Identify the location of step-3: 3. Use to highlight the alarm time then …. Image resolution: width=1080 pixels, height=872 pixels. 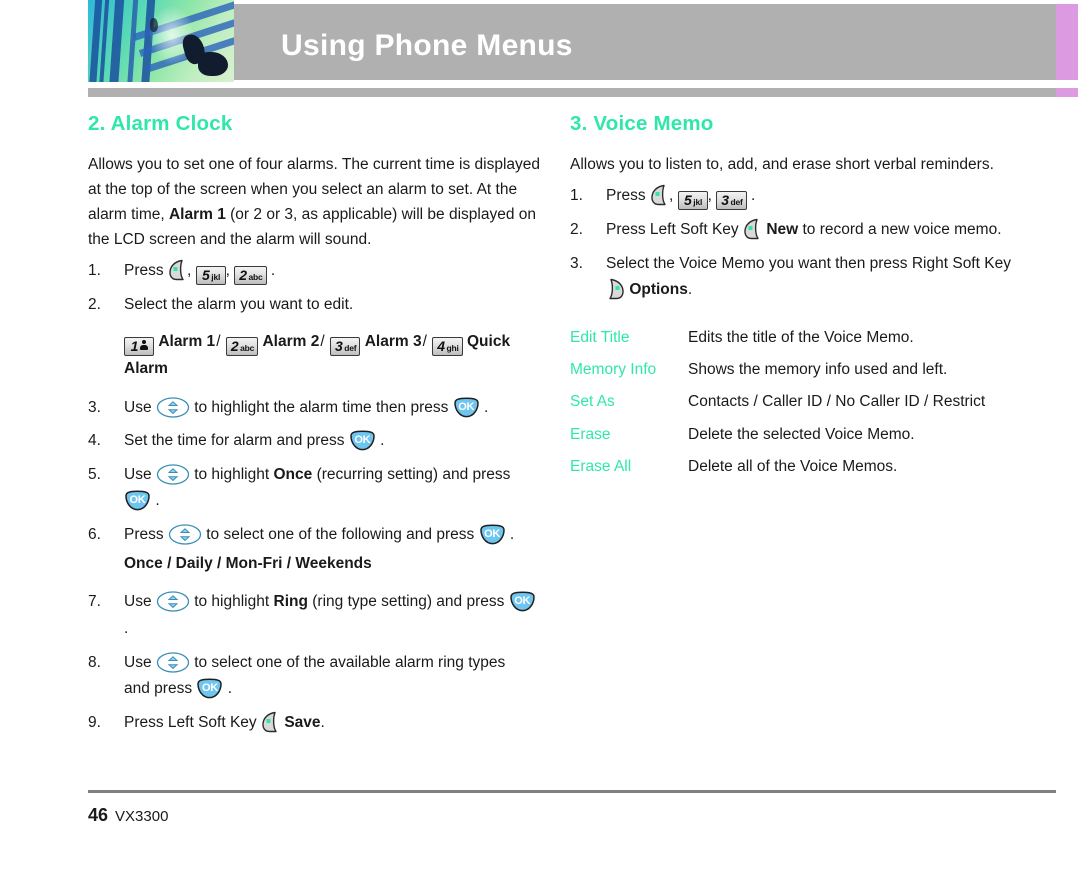
(314, 408).